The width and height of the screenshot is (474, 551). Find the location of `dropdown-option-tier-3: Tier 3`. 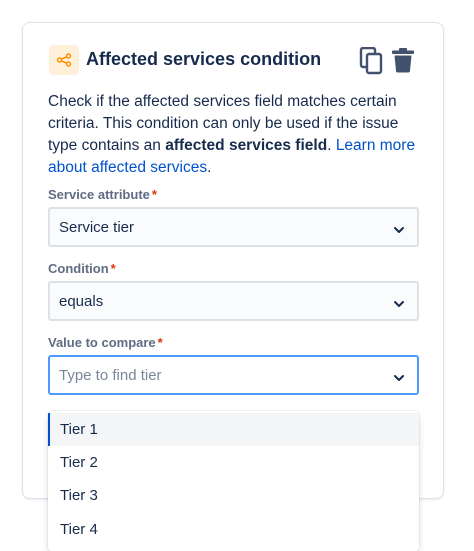

dropdown-option-tier-3: Tier 3 is located at coordinates (233, 495).